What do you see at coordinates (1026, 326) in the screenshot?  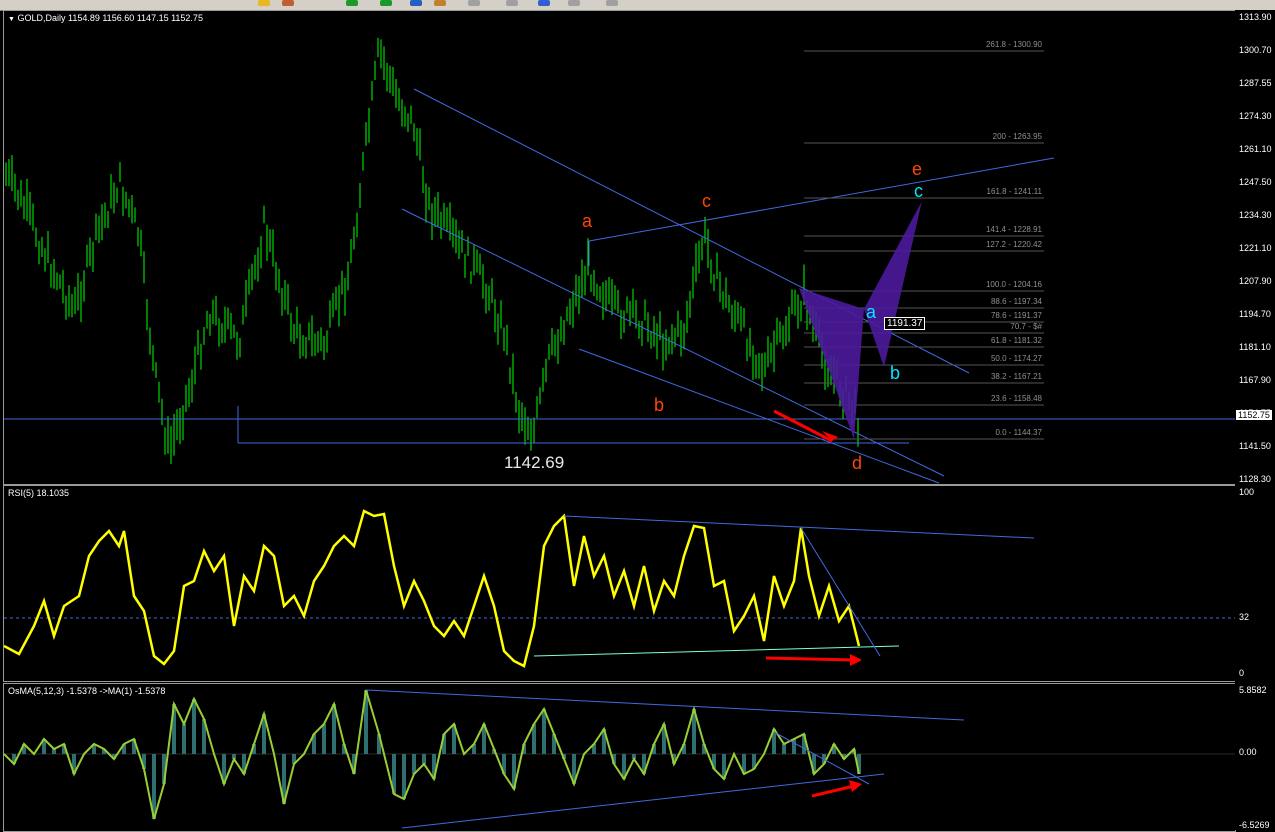 I see `fibo-level-label: 70.7 - $#` at bounding box center [1026, 326].